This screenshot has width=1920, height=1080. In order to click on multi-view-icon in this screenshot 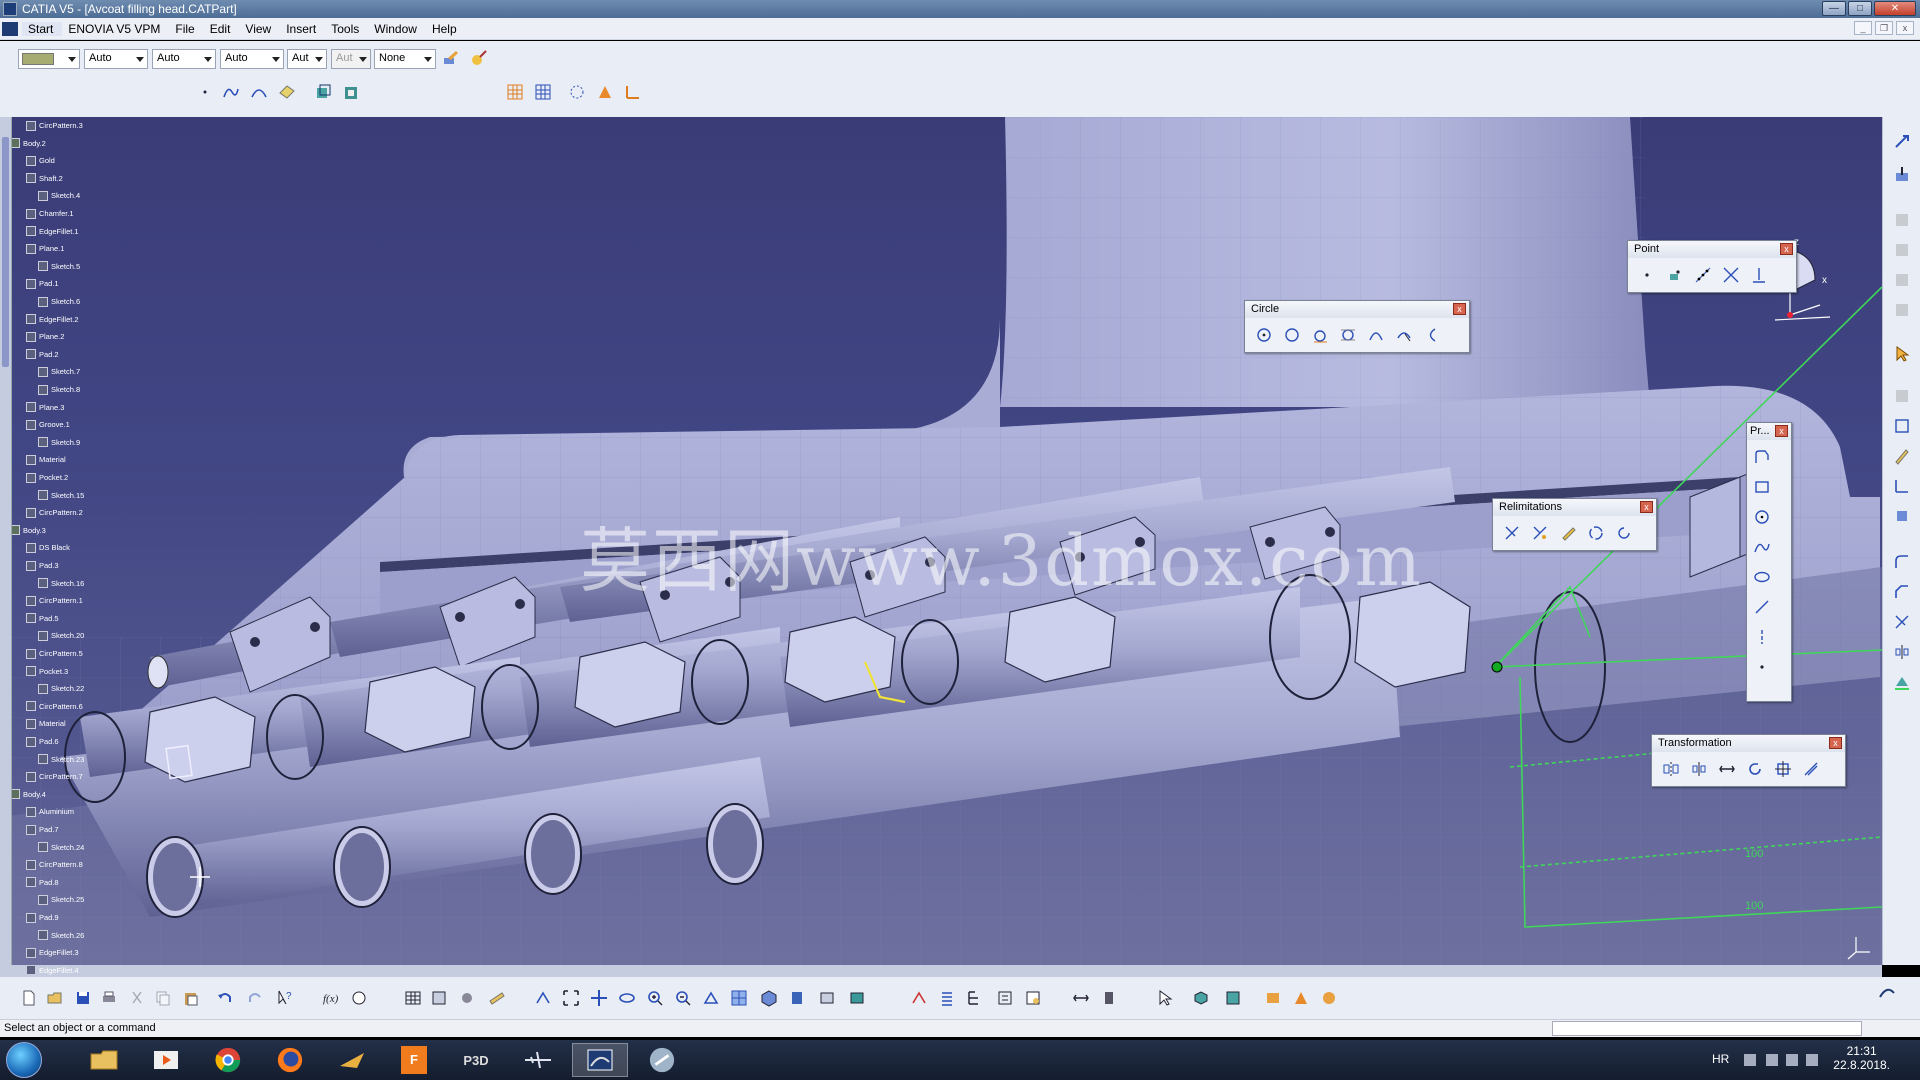, I will do `click(739, 998)`.